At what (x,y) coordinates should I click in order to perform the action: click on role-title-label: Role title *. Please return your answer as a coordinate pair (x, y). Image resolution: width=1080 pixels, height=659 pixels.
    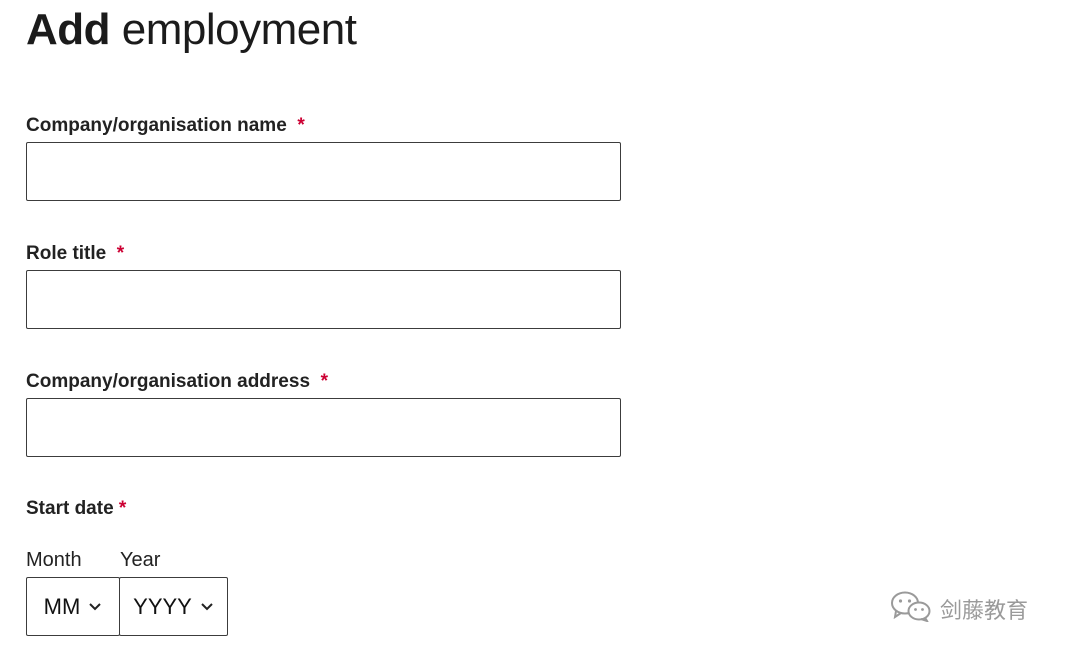
    Looking at the image, I should click on (75, 254).